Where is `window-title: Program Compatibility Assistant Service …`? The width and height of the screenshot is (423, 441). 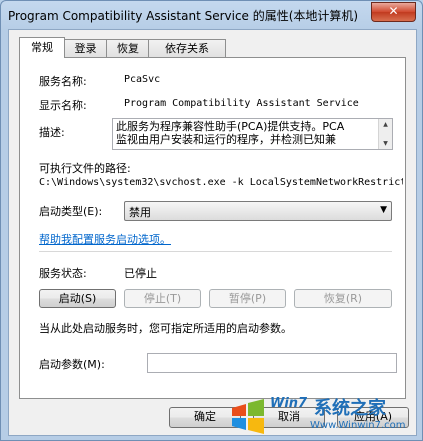
window-title: Program Compatibility Assistant Service … is located at coordinates (183, 16).